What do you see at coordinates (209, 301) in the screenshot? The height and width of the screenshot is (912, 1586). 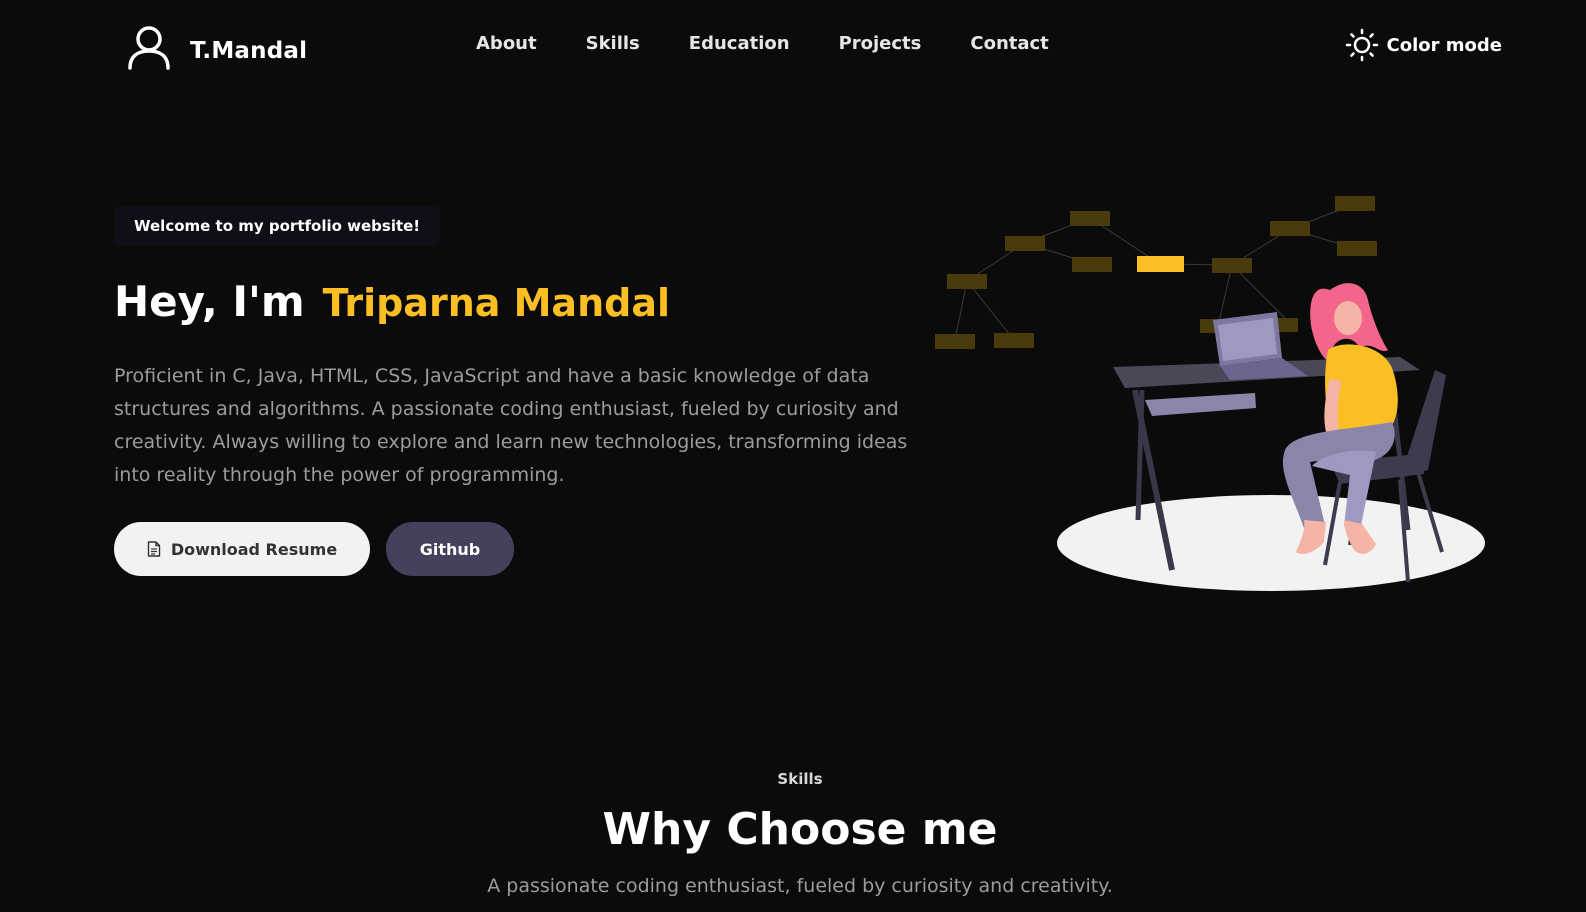 I see `hero-greeting: Hey, I'm` at bounding box center [209, 301].